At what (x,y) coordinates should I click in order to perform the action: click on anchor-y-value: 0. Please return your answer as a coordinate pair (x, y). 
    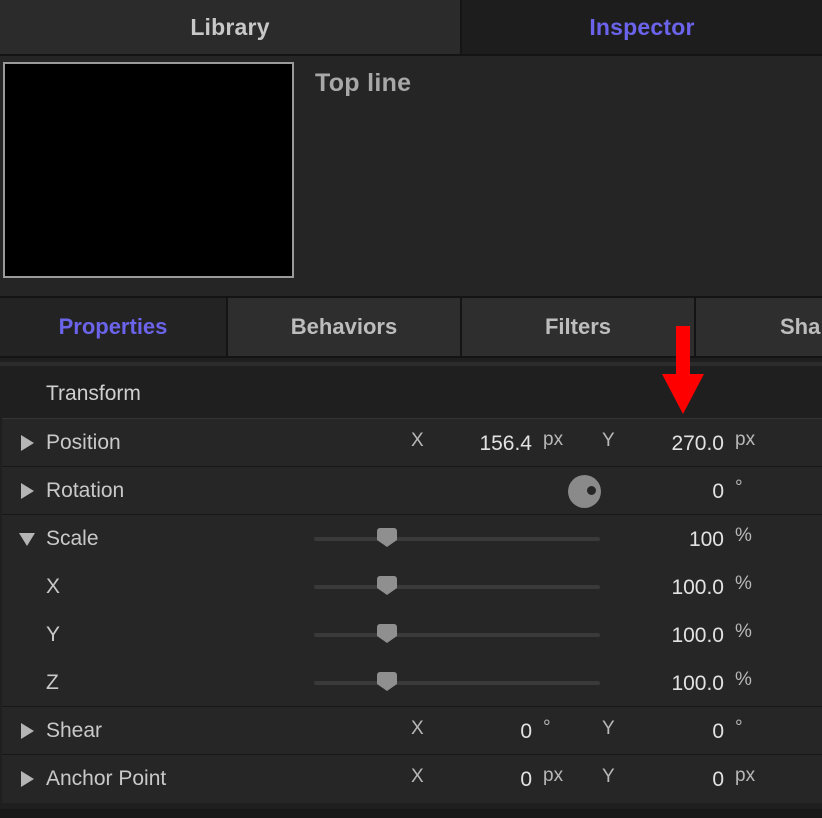
    Looking at the image, I should click on (680, 780).